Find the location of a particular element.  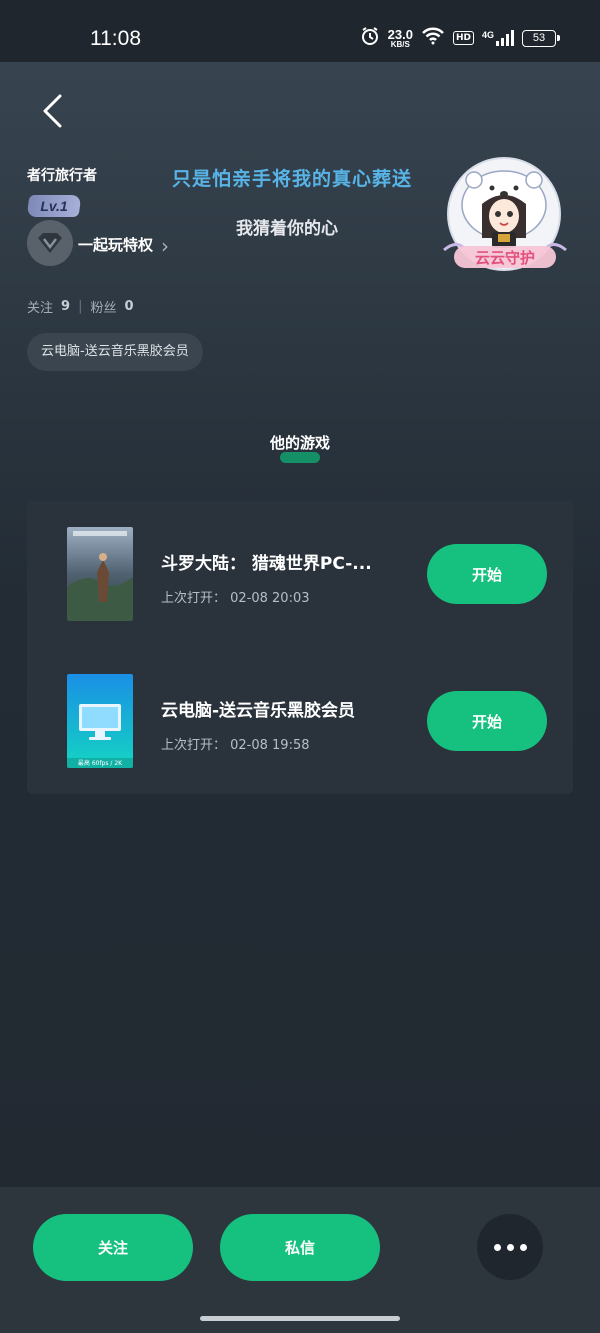

chevron-left-icon is located at coordinates (52, 111).